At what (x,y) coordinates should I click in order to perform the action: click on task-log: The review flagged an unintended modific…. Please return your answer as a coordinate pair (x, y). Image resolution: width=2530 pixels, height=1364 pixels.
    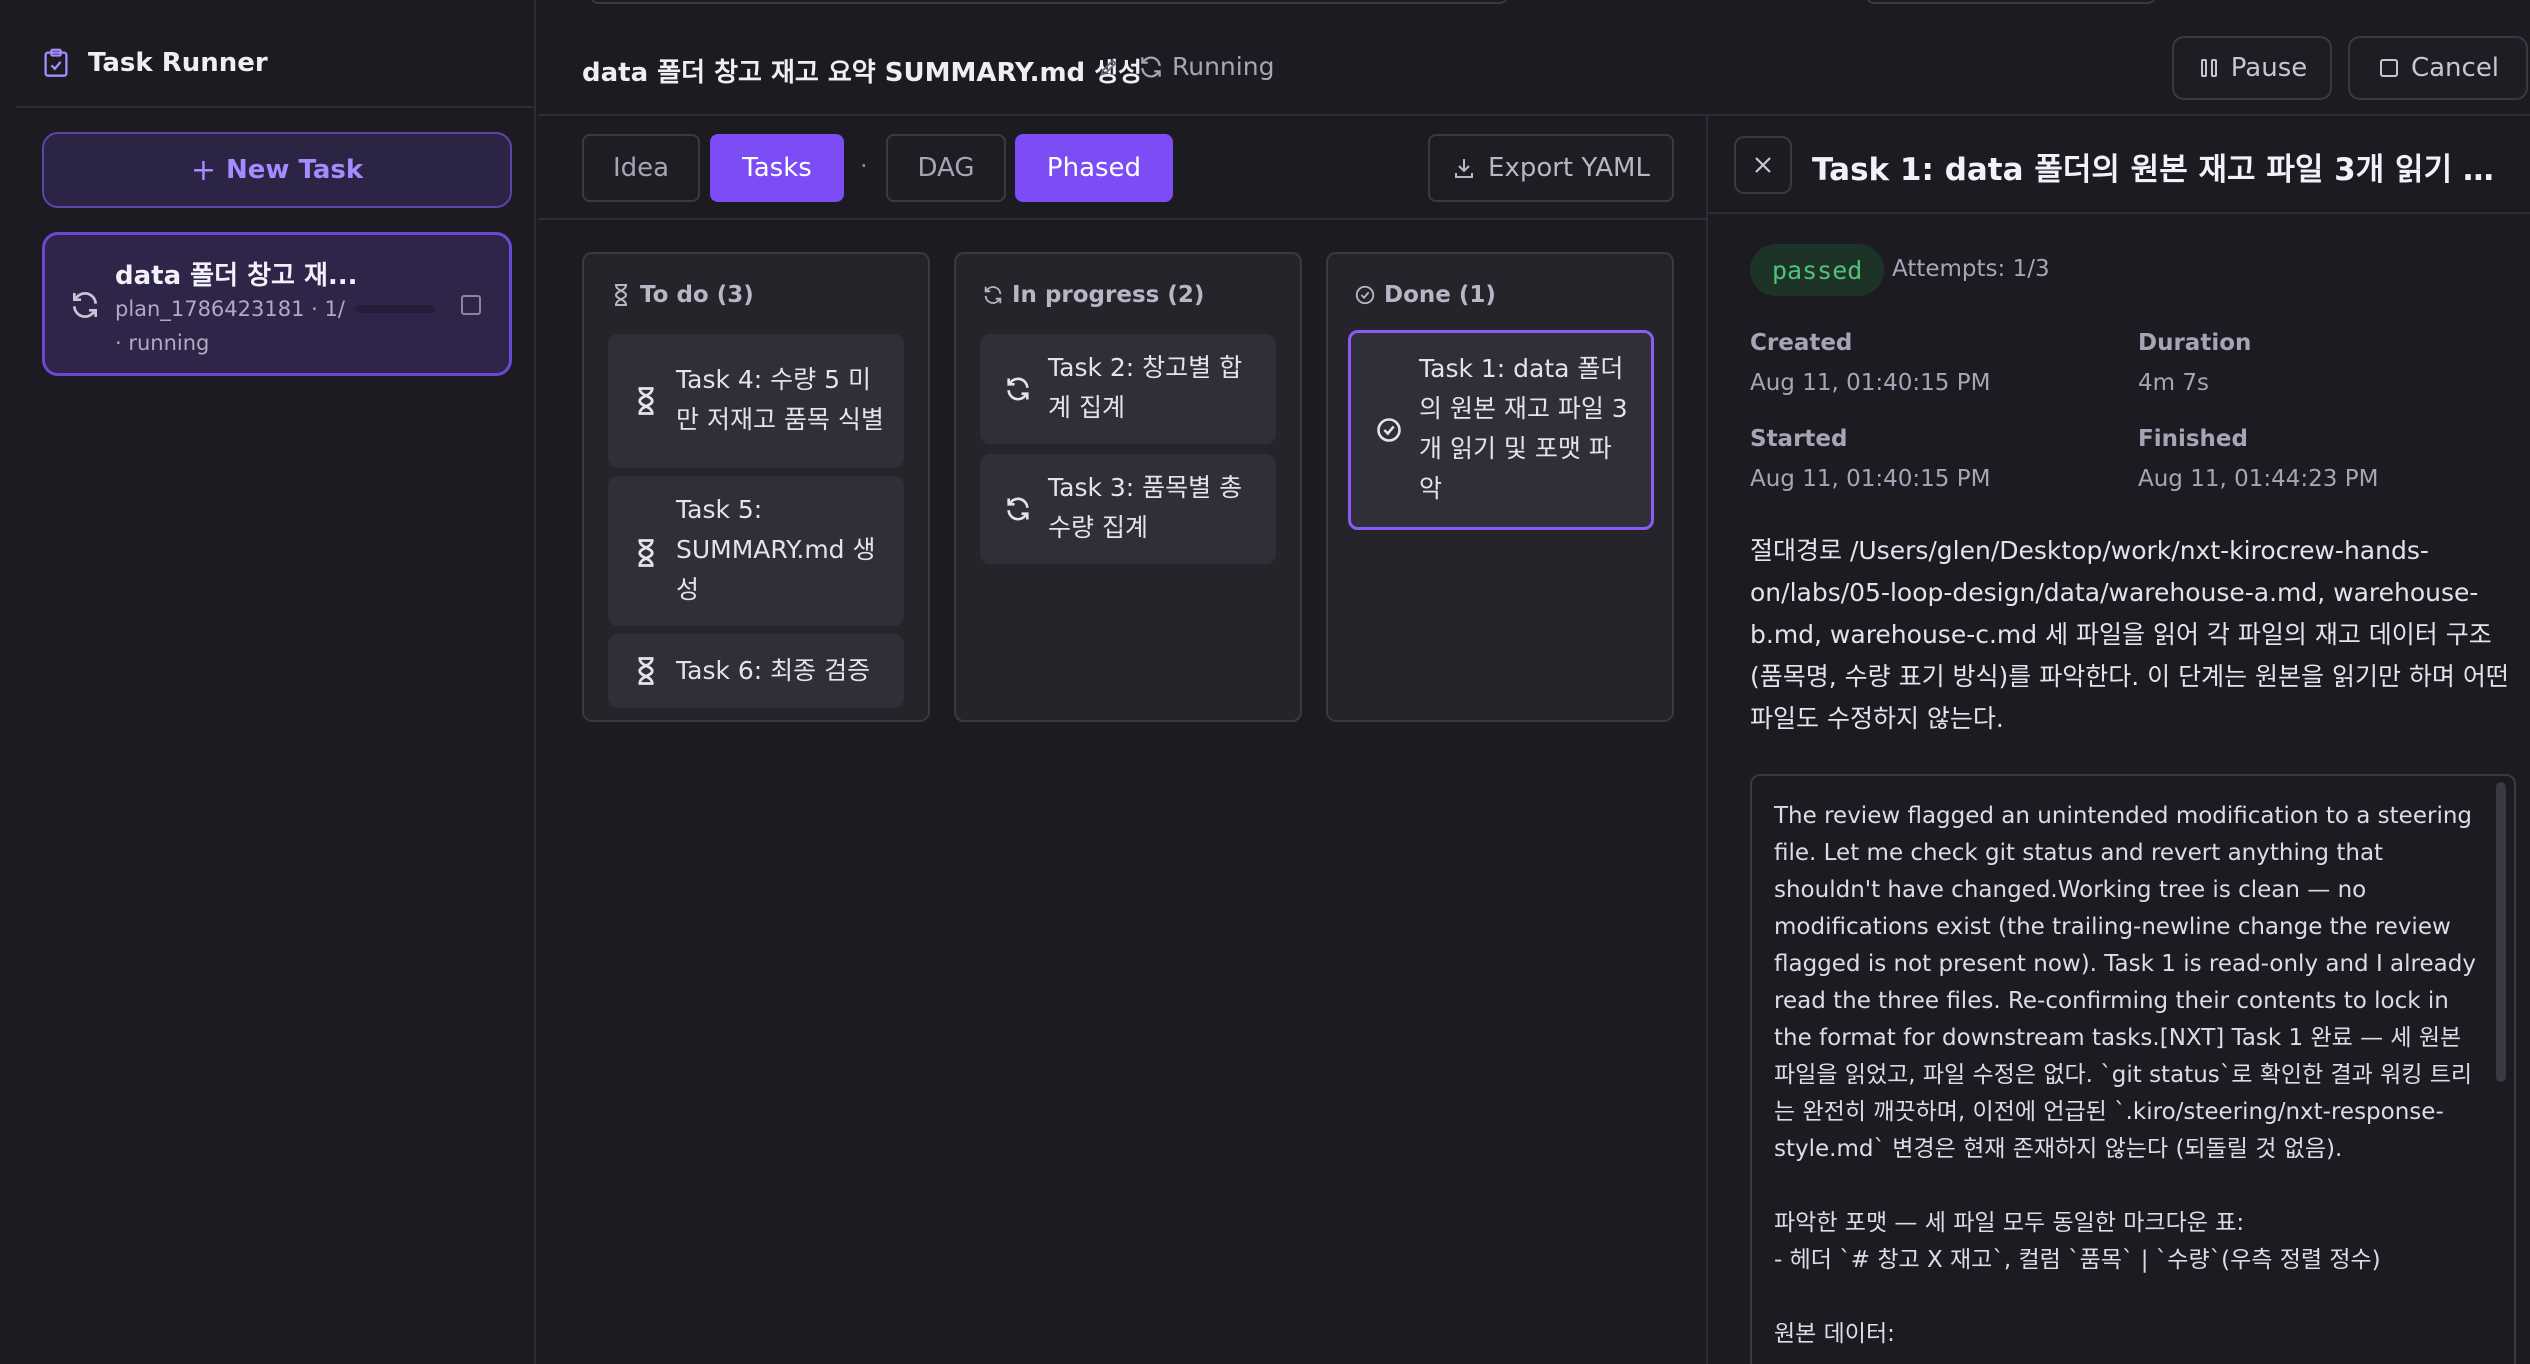
    Looking at the image, I should click on (2133, 1069).